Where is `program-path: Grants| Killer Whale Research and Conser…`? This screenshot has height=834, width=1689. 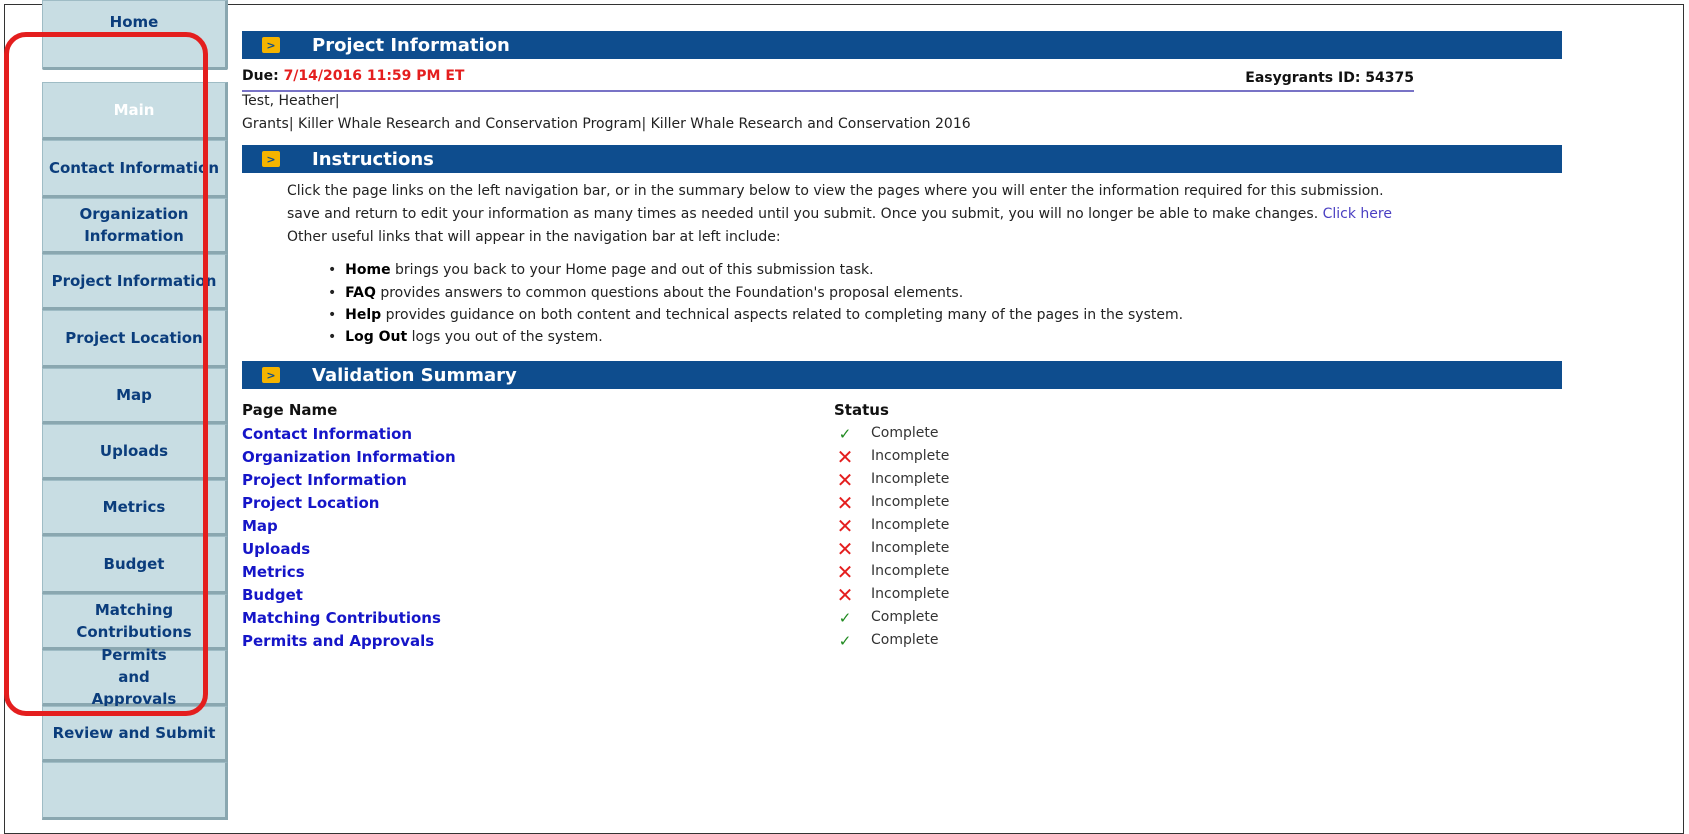 program-path: Grants| Killer Whale Research and Conser… is located at coordinates (606, 124).